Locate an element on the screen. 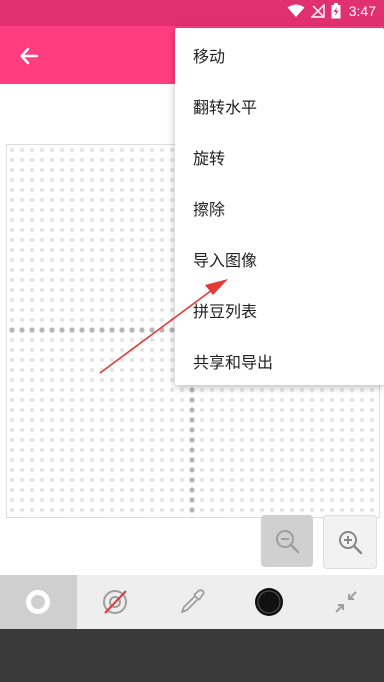 This screenshot has height=682, width=384. menu-item-share-export: 共享和导出 is located at coordinates (279, 360).